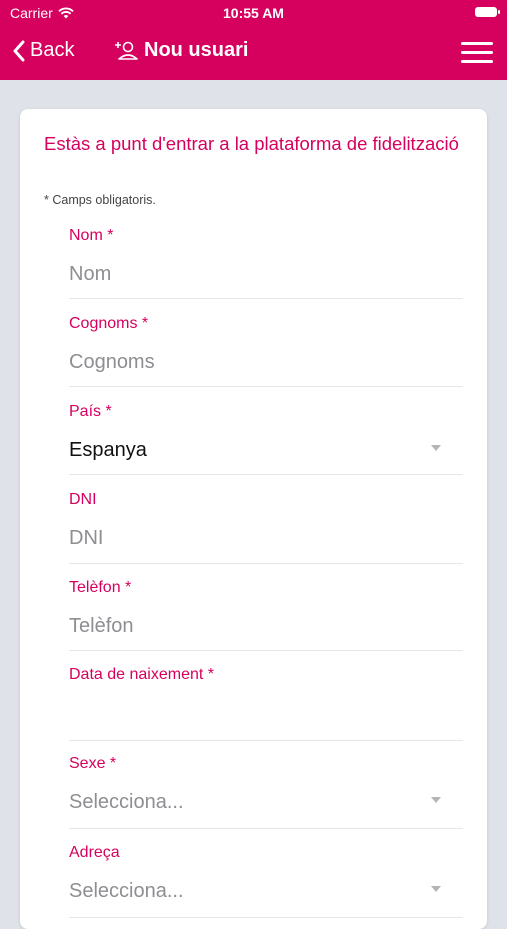 The width and height of the screenshot is (507, 929). I want to click on add-user-icon, so click(126, 50).